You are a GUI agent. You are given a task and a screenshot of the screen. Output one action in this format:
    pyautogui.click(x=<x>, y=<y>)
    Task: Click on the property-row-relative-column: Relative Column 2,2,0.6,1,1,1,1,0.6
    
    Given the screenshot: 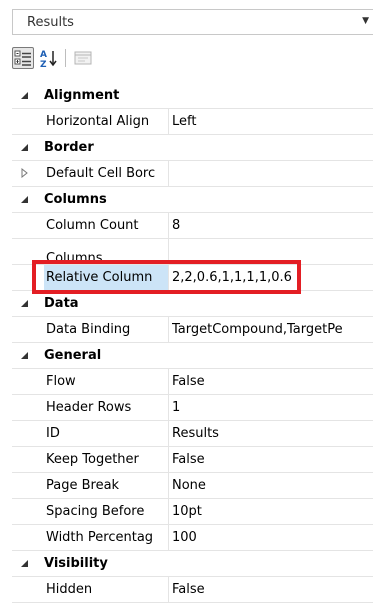 What is the action you would take?
    pyautogui.click(x=192, y=278)
    